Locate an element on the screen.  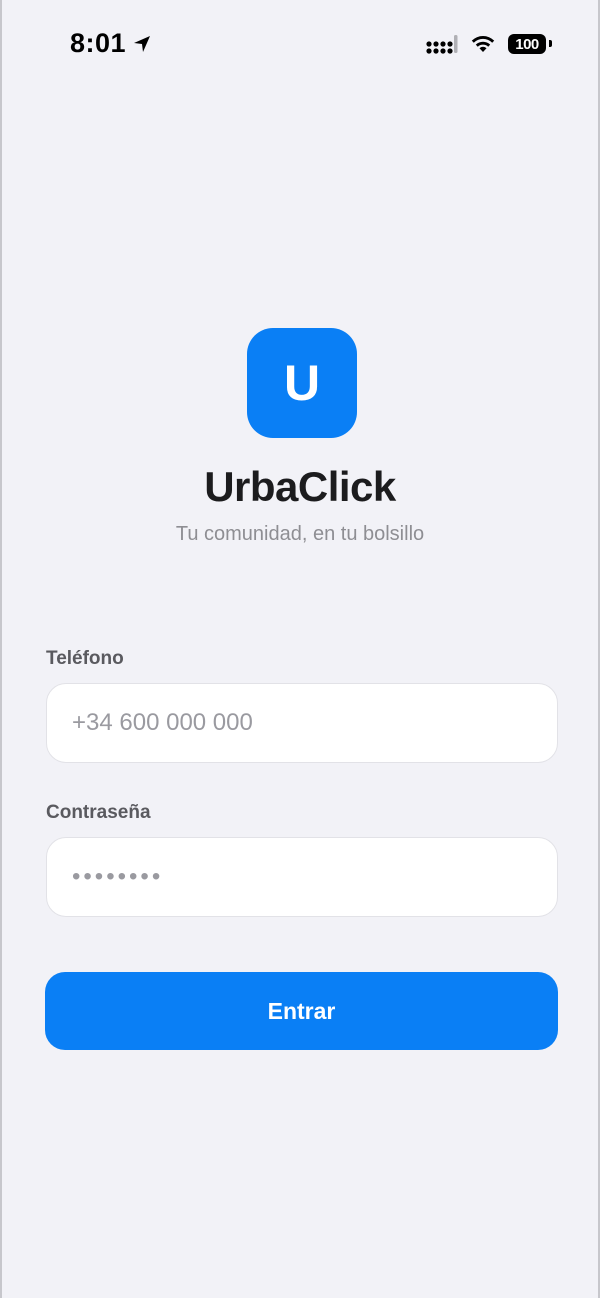
battery-body: 100 is located at coordinates (527, 44).